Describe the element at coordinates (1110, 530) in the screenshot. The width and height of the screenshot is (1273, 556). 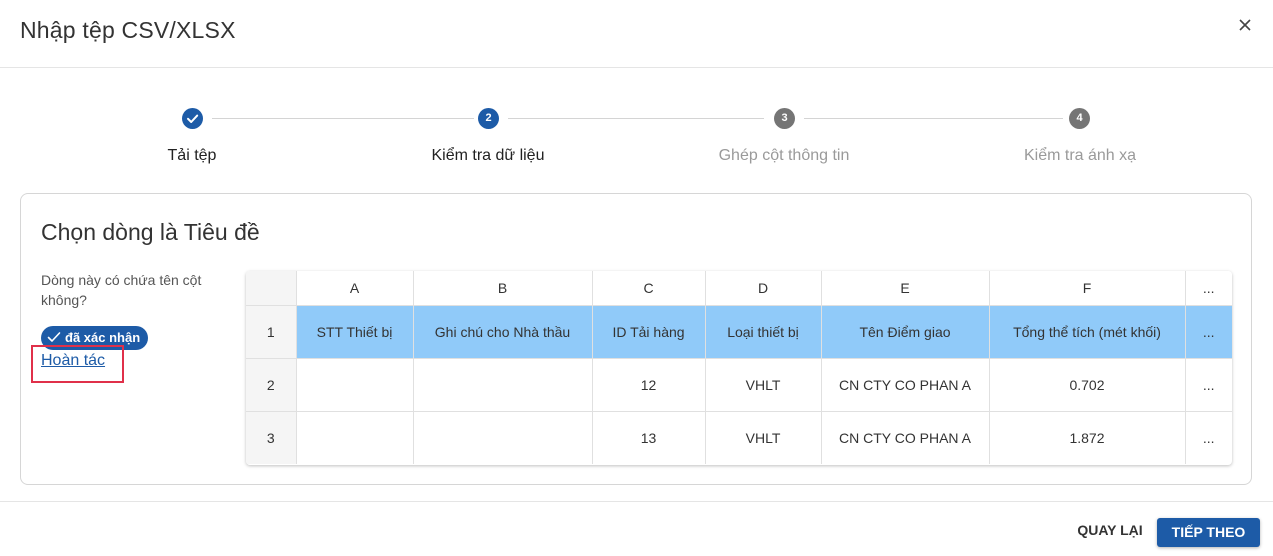
I see `back-button: QUAY LẠI` at that location.